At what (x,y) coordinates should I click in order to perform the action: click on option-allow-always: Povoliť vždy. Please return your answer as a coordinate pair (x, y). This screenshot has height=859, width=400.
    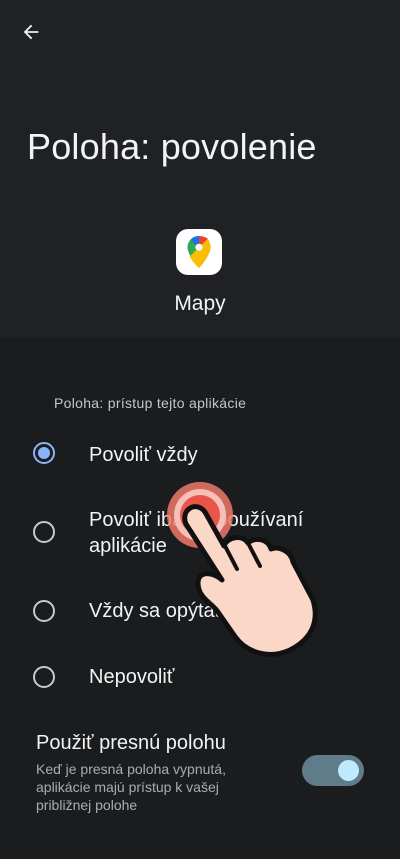
    Looking at the image, I should click on (200, 455).